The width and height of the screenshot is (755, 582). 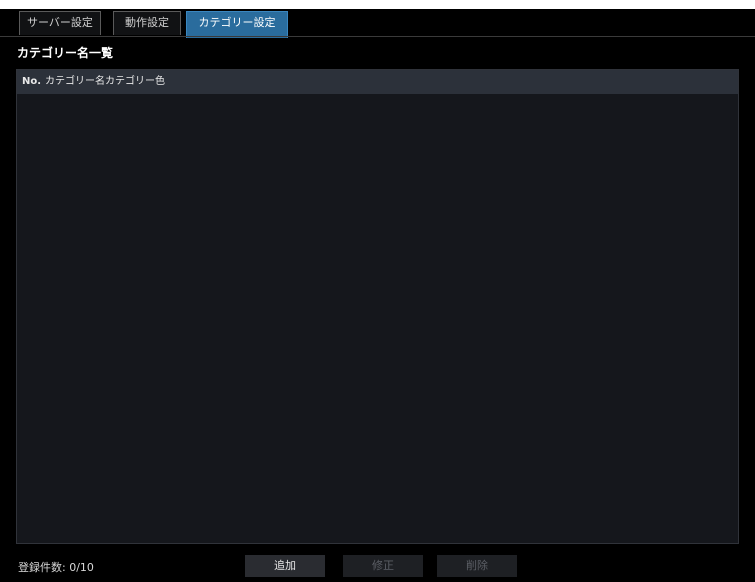 I want to click on tab-server-settings: サーバー設定, so click(x=60, y=23).